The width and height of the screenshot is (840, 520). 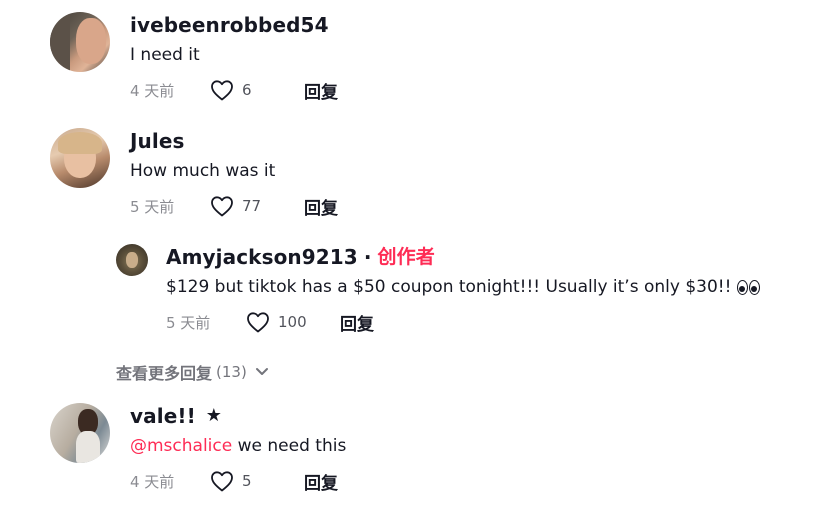 I want to click on view-more-replies-button: 查看更多回复 (13), so click(x=192, y=372).